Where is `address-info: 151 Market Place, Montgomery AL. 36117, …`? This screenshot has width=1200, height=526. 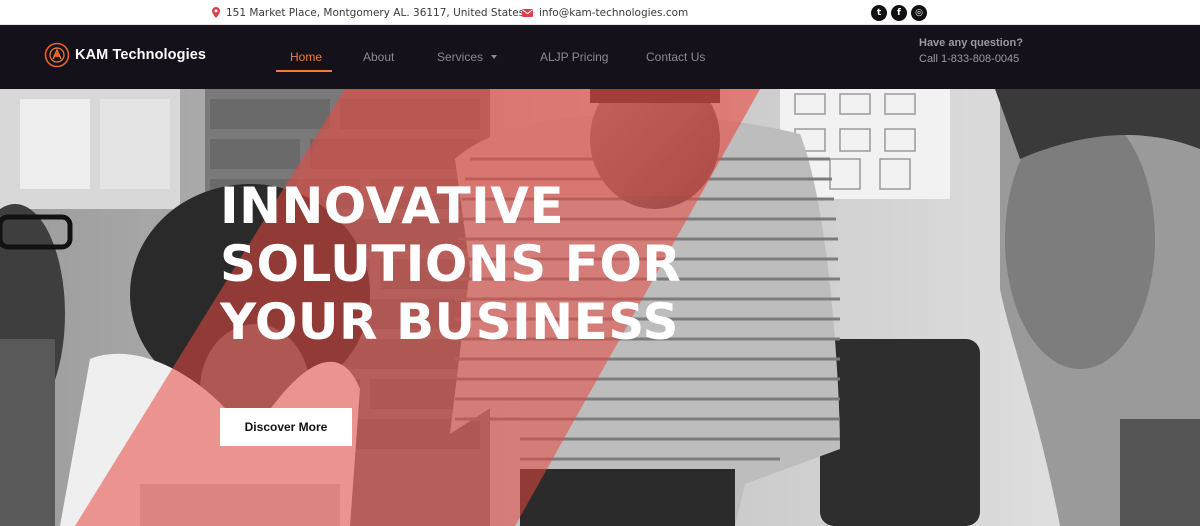
address-info: 151 Market Place, Montgomery AL. 36117, … is located at coordinates (368, 12).